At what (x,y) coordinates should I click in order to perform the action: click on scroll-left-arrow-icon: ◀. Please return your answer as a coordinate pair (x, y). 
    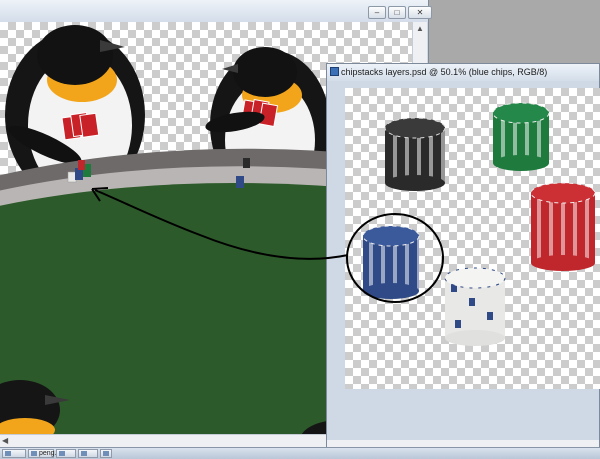
    Looking at the image, I should click on (5, 440).